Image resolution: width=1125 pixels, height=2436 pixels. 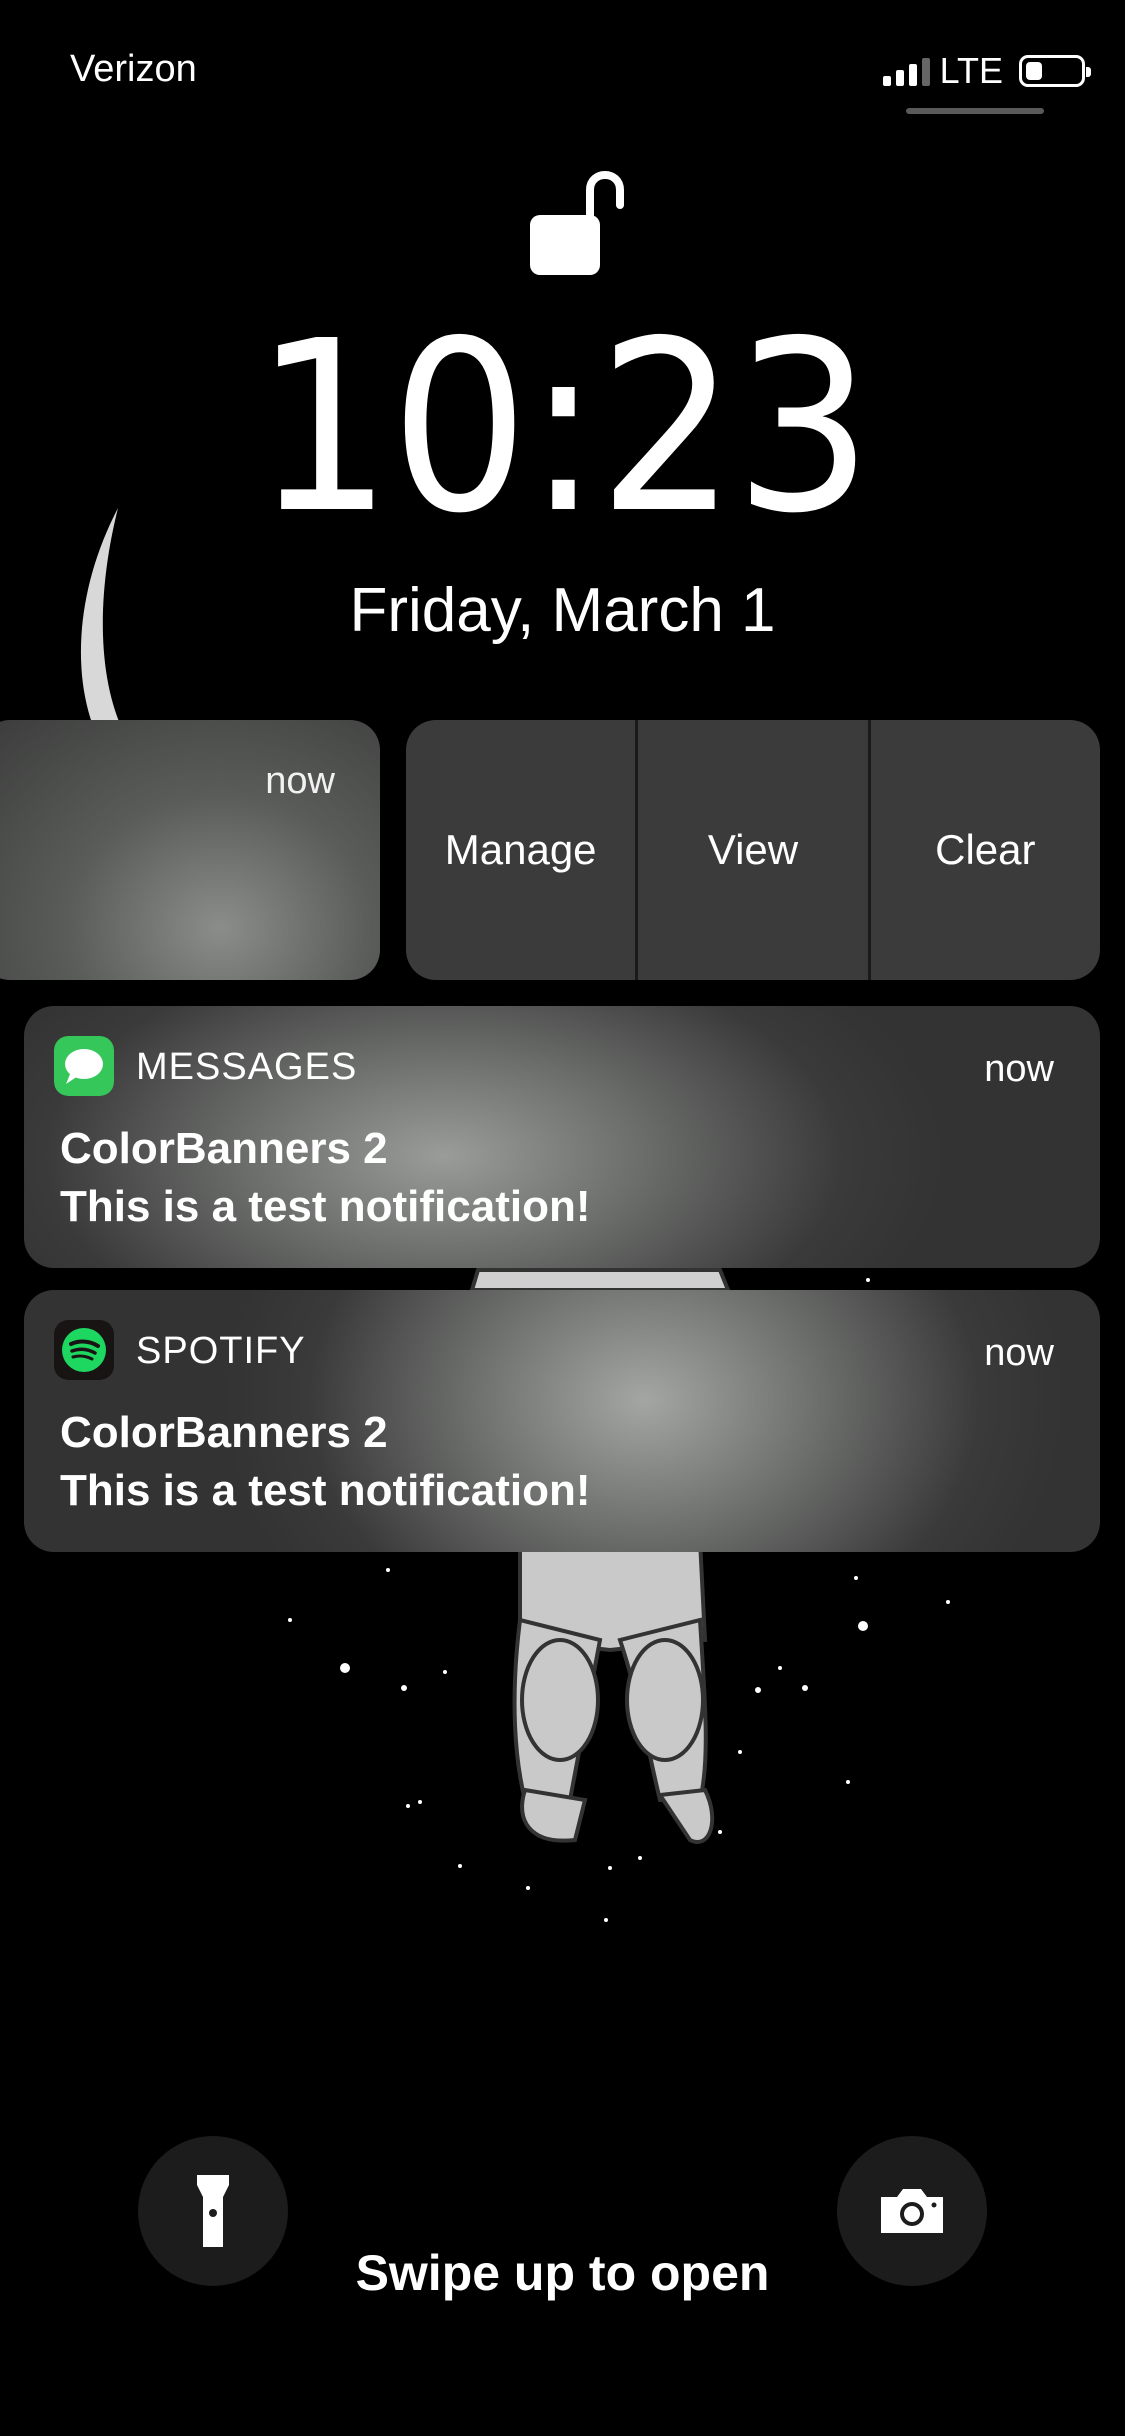 What do you see at coordinates (133, 69) in the screenshot?
I see `carrier-name: Verizon` at bounding box center [133, 69].